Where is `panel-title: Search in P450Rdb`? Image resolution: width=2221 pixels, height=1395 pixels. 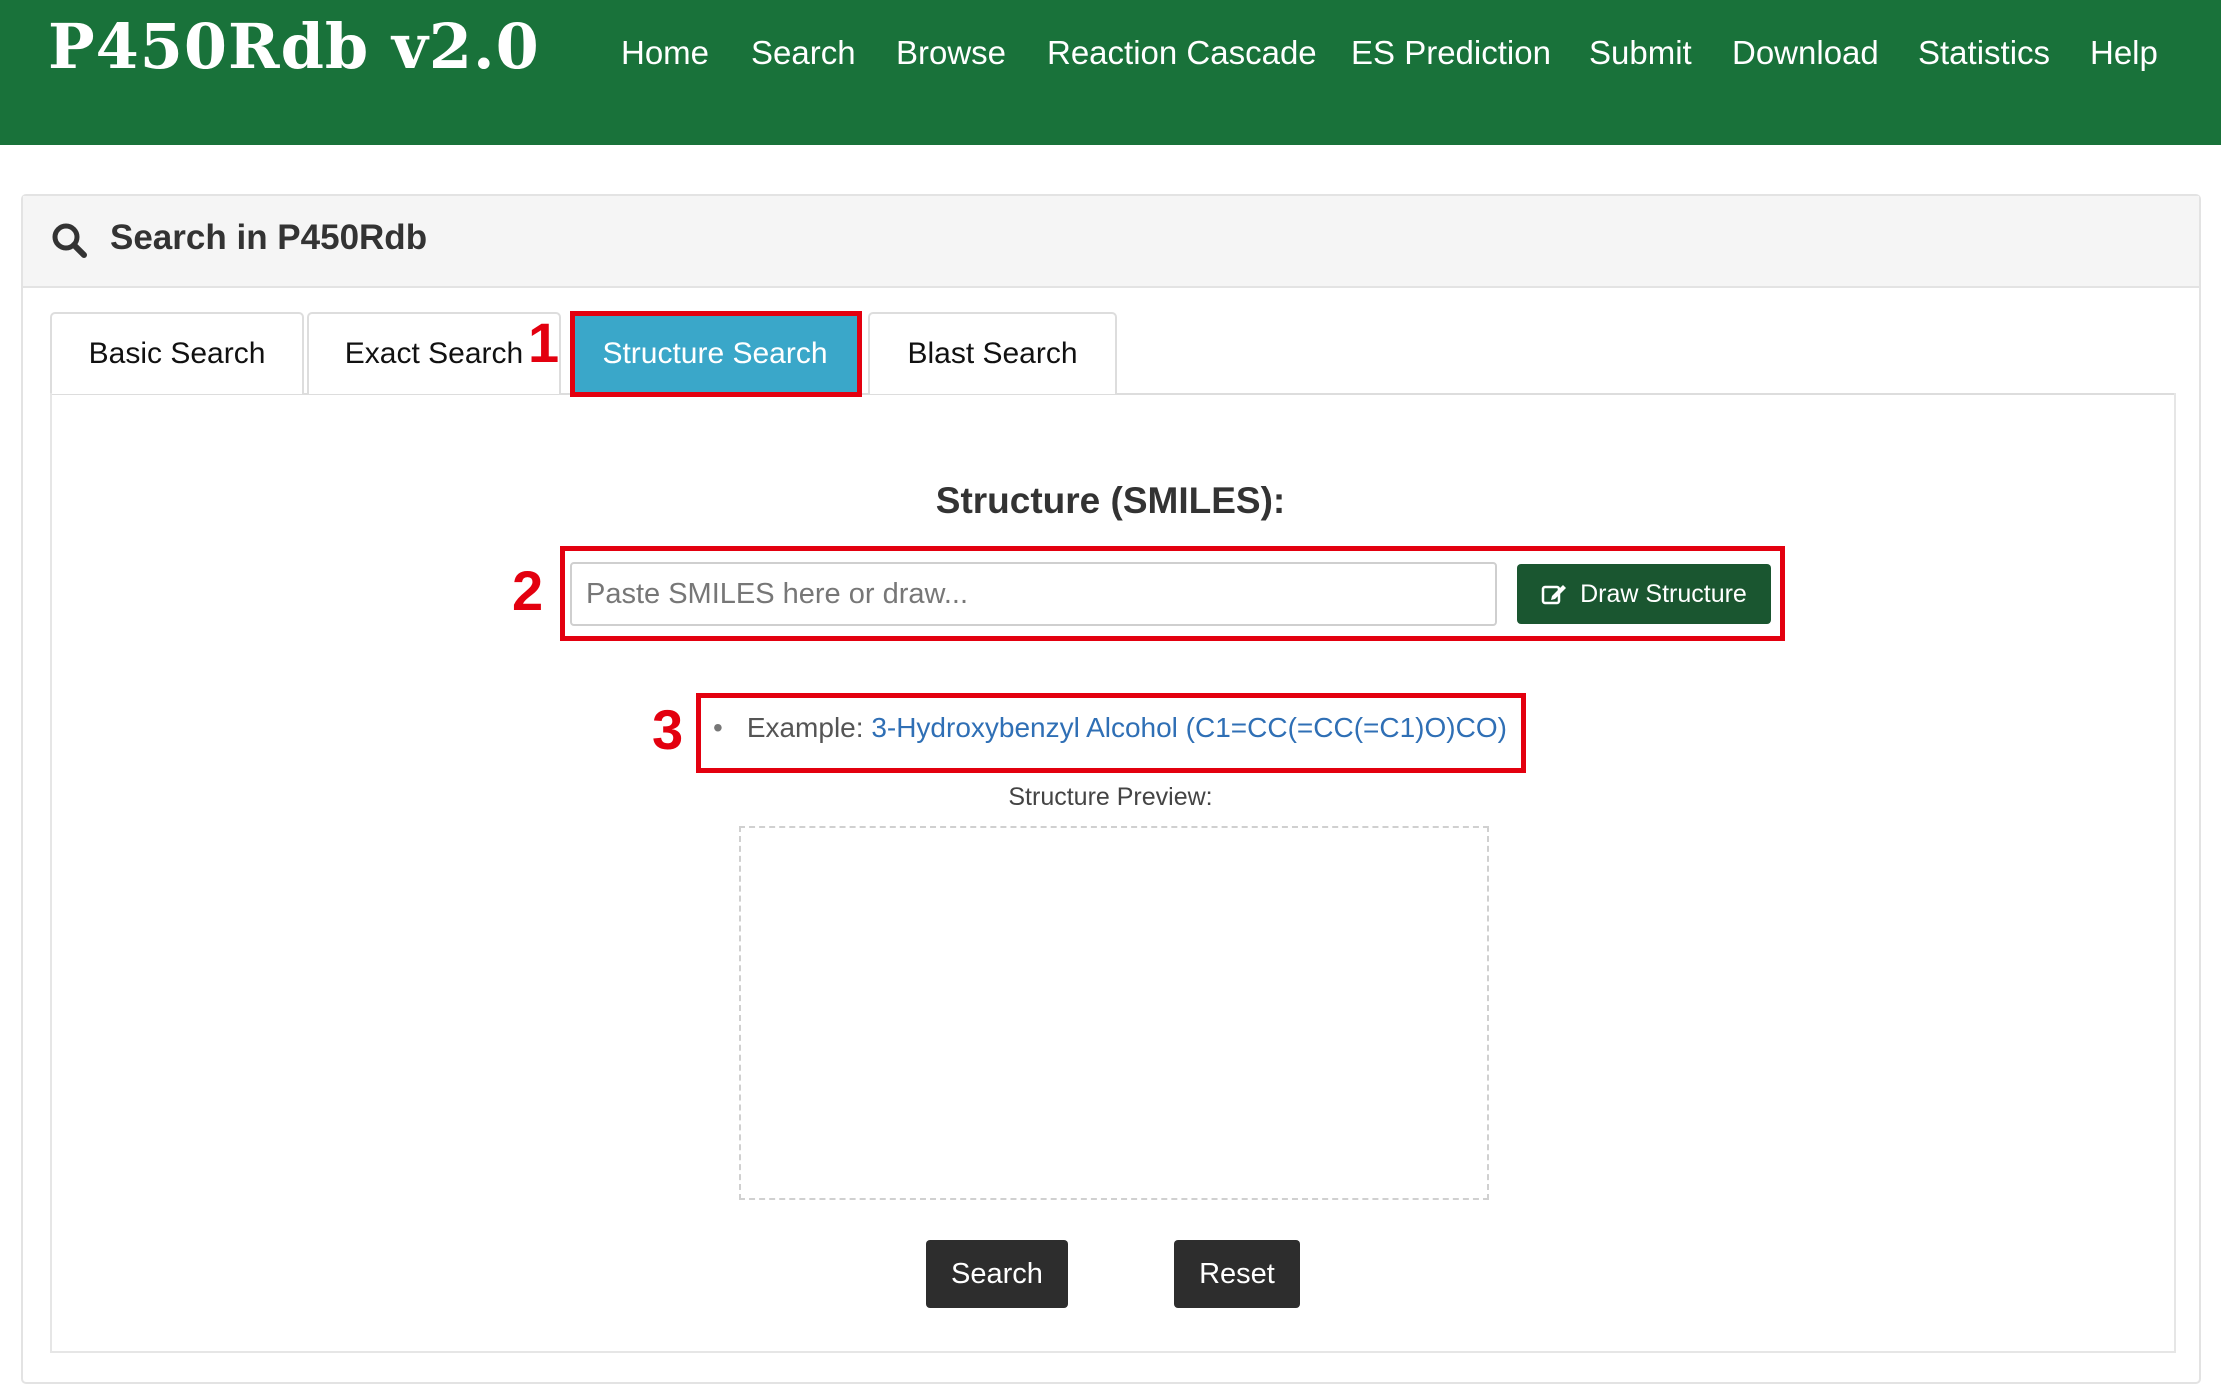
panel-title: Search in P450Rdb is located at coordinates (269, 237).